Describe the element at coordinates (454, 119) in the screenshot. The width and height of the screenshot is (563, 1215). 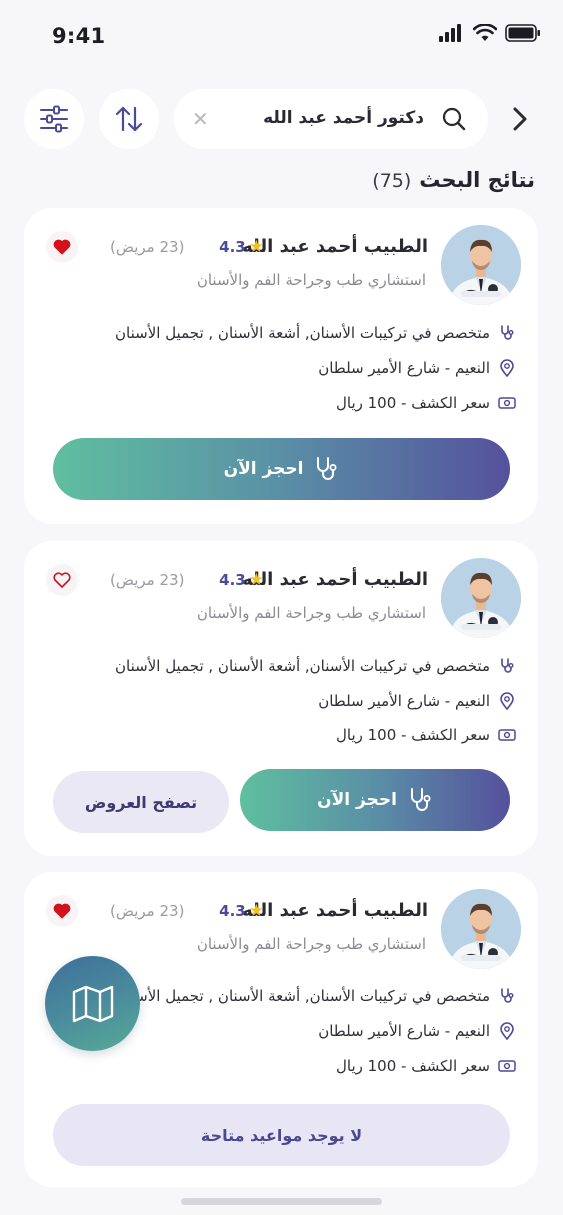
I see `search-icon` at that location.